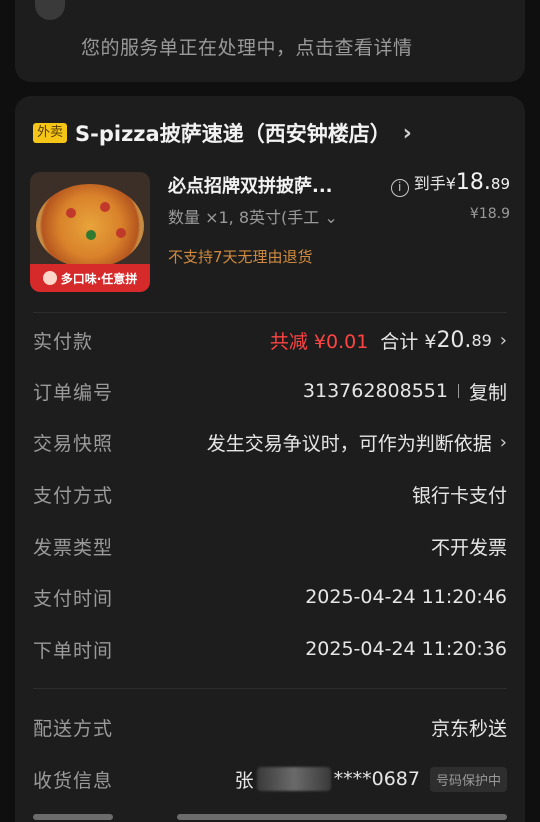 The image size is (540, 822). I want to click on number-protection-badge: 号码保护中, so click(468, 779).